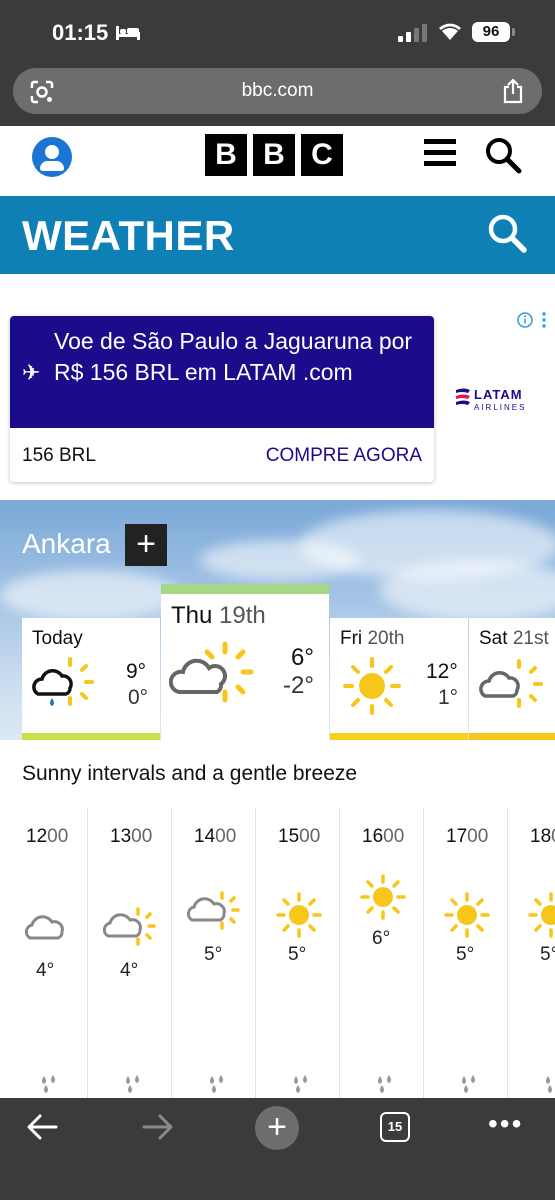 The height and width of the screenshot is (1200, 555). I want to click on sleep-mode-icon, so click(128, 33).